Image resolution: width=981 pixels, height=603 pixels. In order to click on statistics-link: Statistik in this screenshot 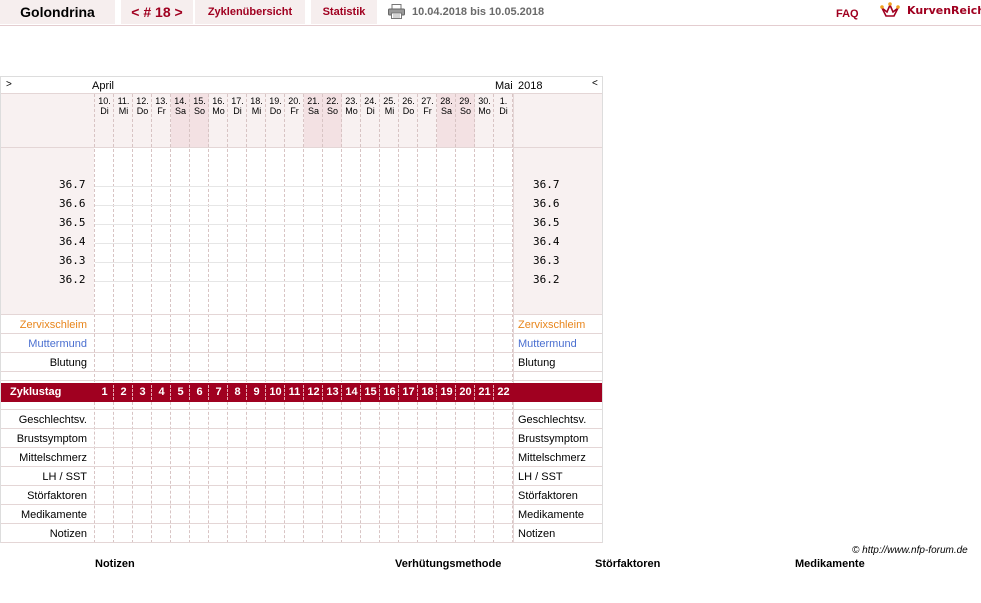, I will do `click(344, 12)`.